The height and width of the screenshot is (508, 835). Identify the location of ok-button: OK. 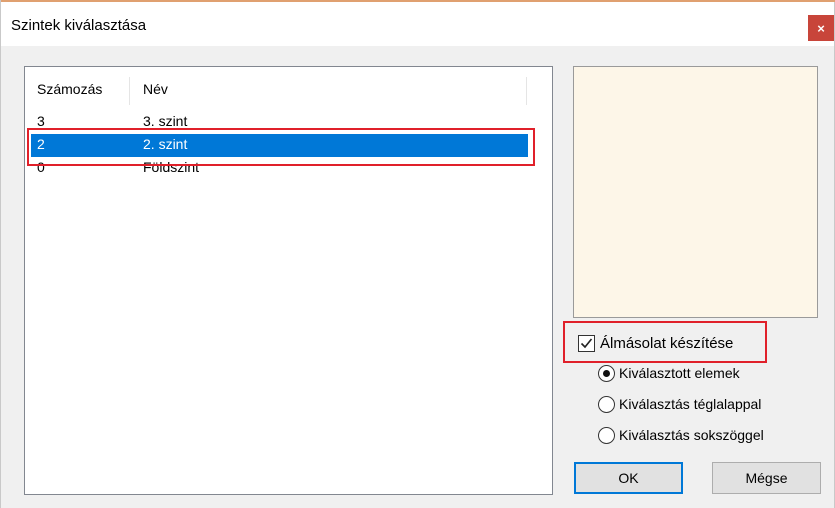
(628, 478).